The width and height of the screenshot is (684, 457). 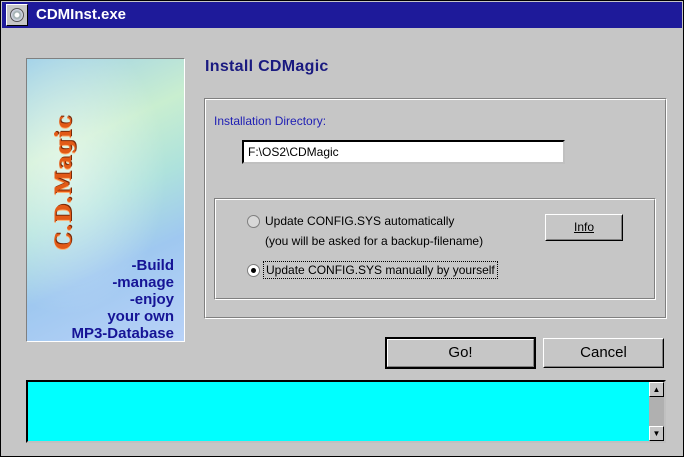 I want to click on logo-text: C.D.Magic, so click(x=64, y=182).